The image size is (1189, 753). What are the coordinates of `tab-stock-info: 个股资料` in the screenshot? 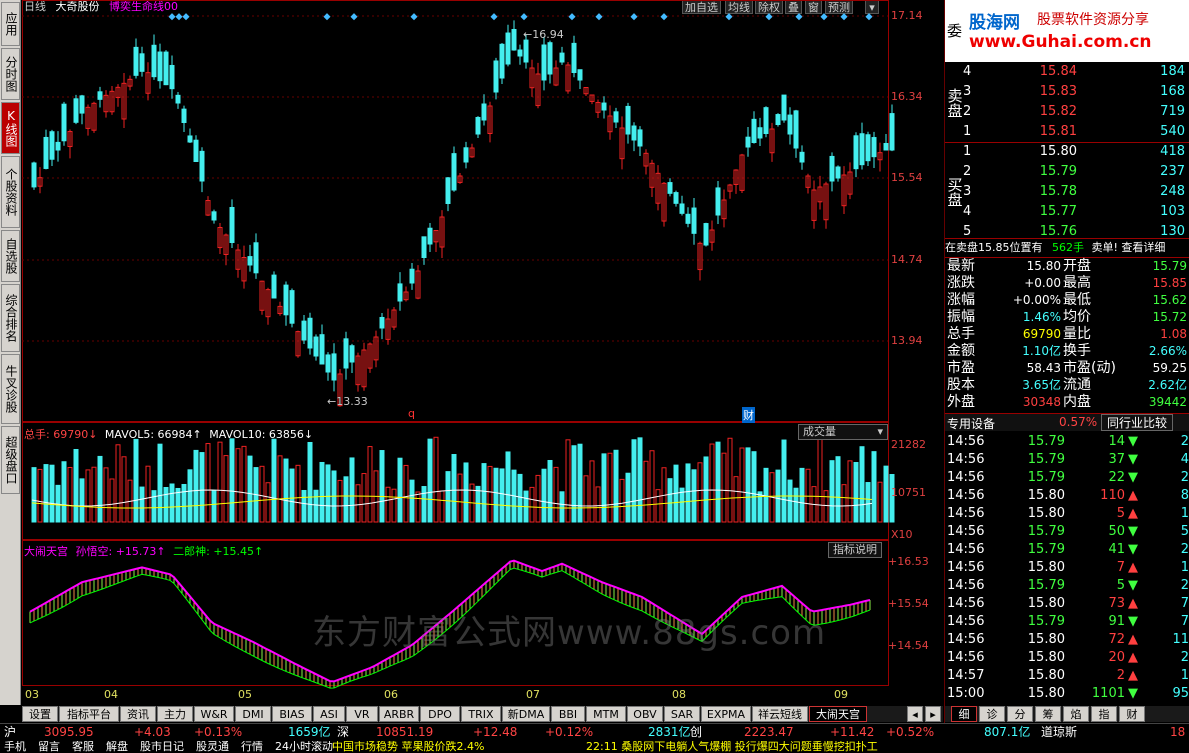 It's located at (10, 192).